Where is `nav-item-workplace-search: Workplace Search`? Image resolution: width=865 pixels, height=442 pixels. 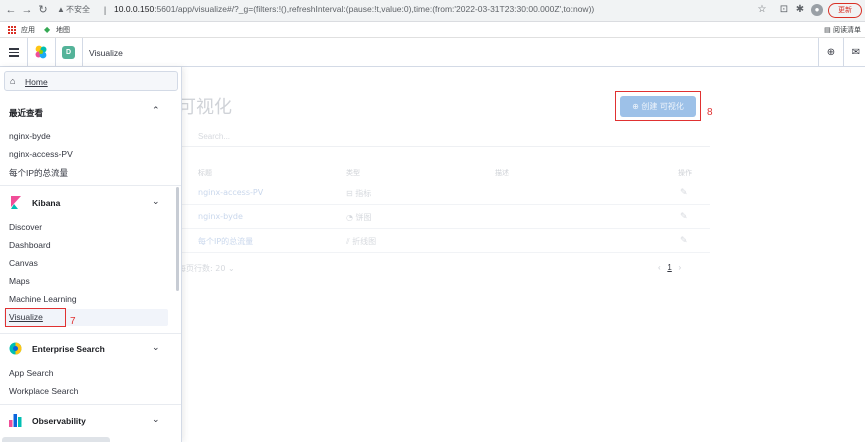
nav-item-workplace-search: Workplace Search is located at coordinates (43, 391).